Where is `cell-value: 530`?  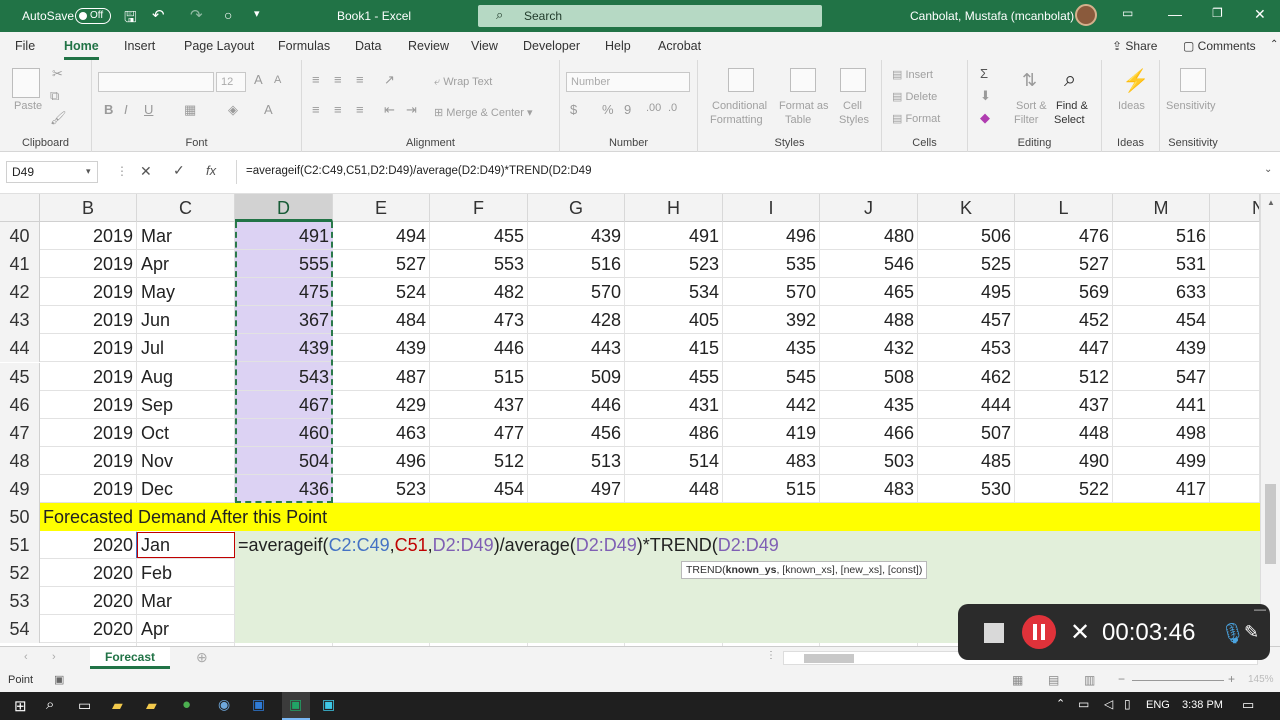 cell-value: 530 is located at coordinates (966, 489).